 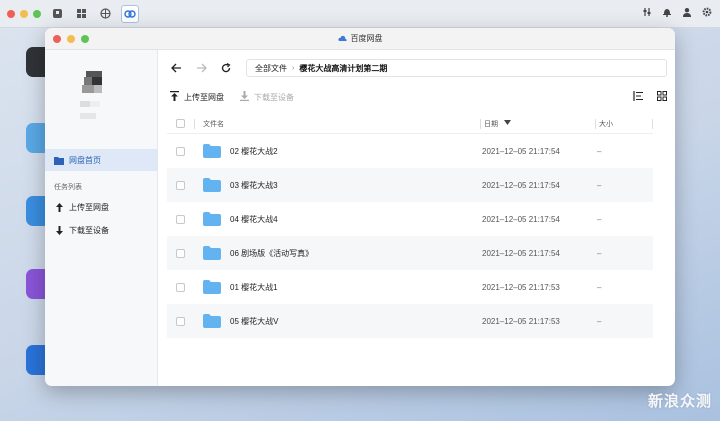 What do you see at coordinates (226, 68) in the screenshot?
I see `refresh-icon` at bounding box center [226, 68].